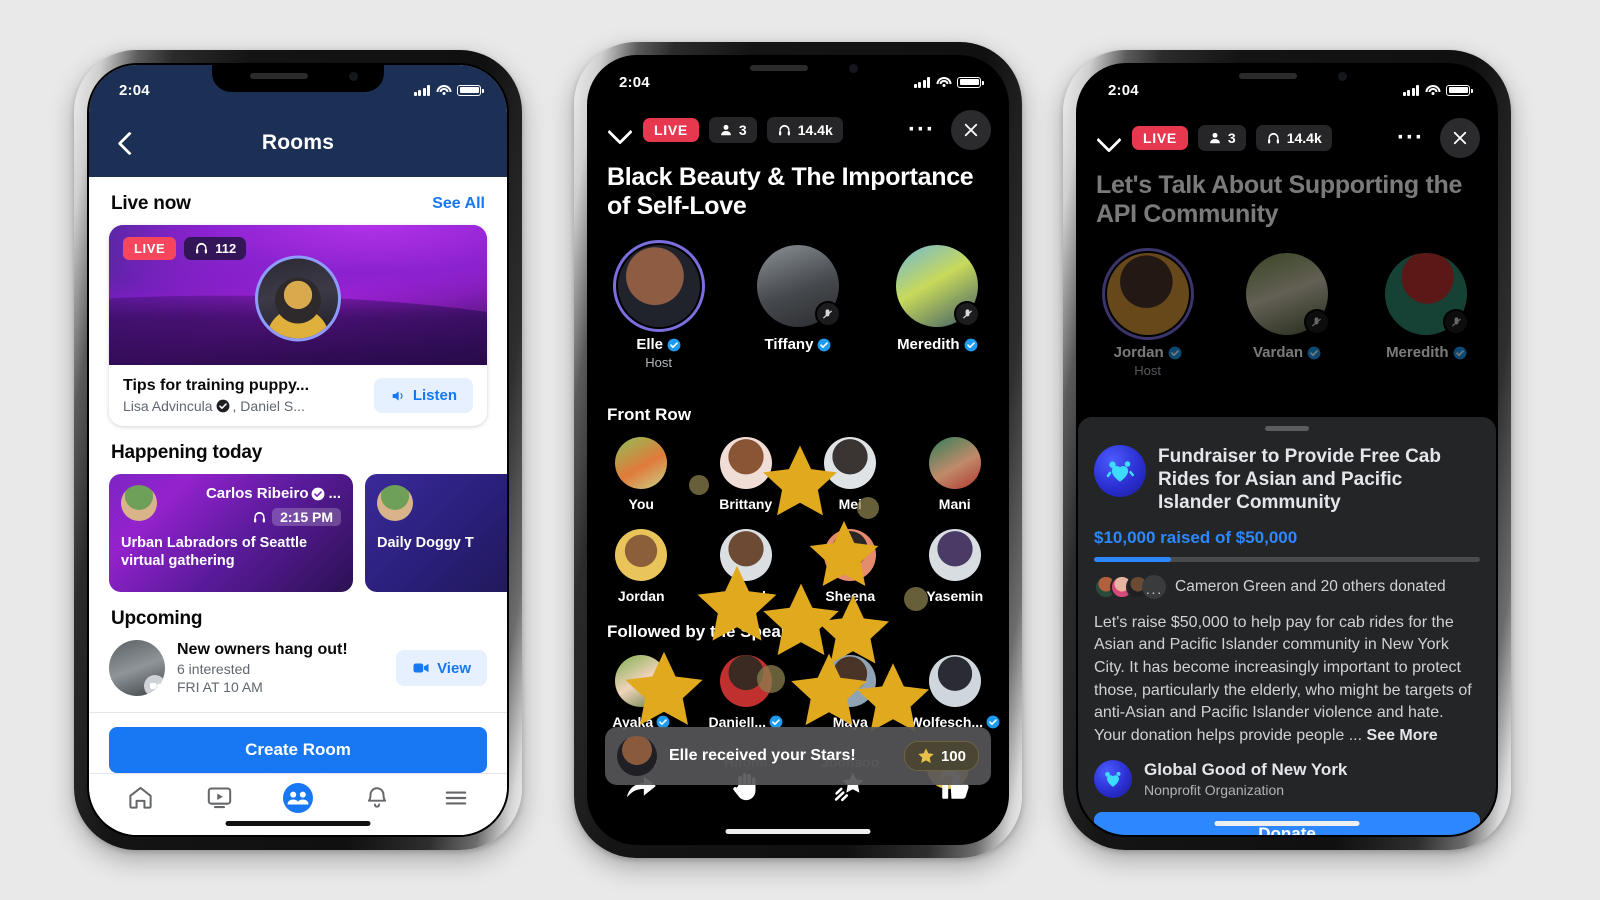  I want to click on status-time: 2:04, so click(1123, 90).